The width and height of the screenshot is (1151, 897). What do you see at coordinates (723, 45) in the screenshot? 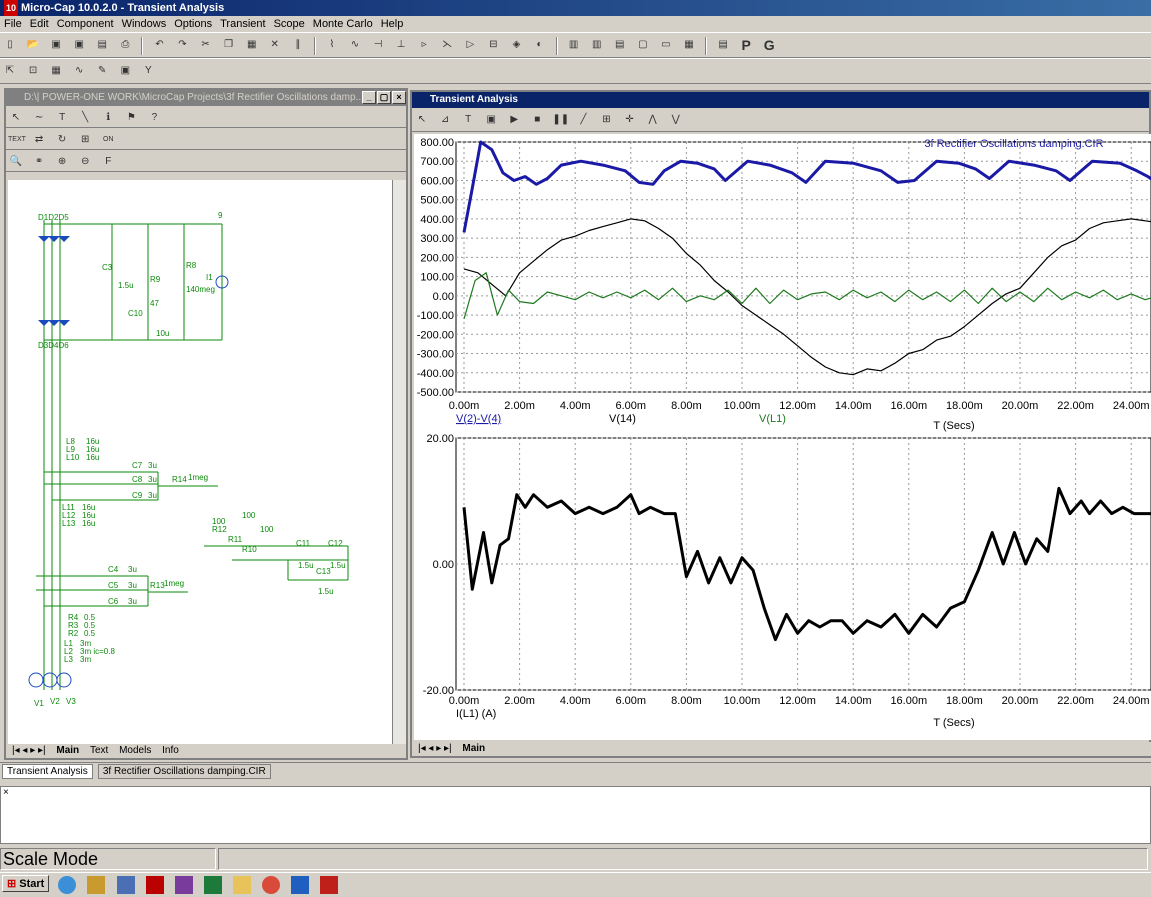
I see `component-list-icon: ▤` at bounding box center [723, 45].